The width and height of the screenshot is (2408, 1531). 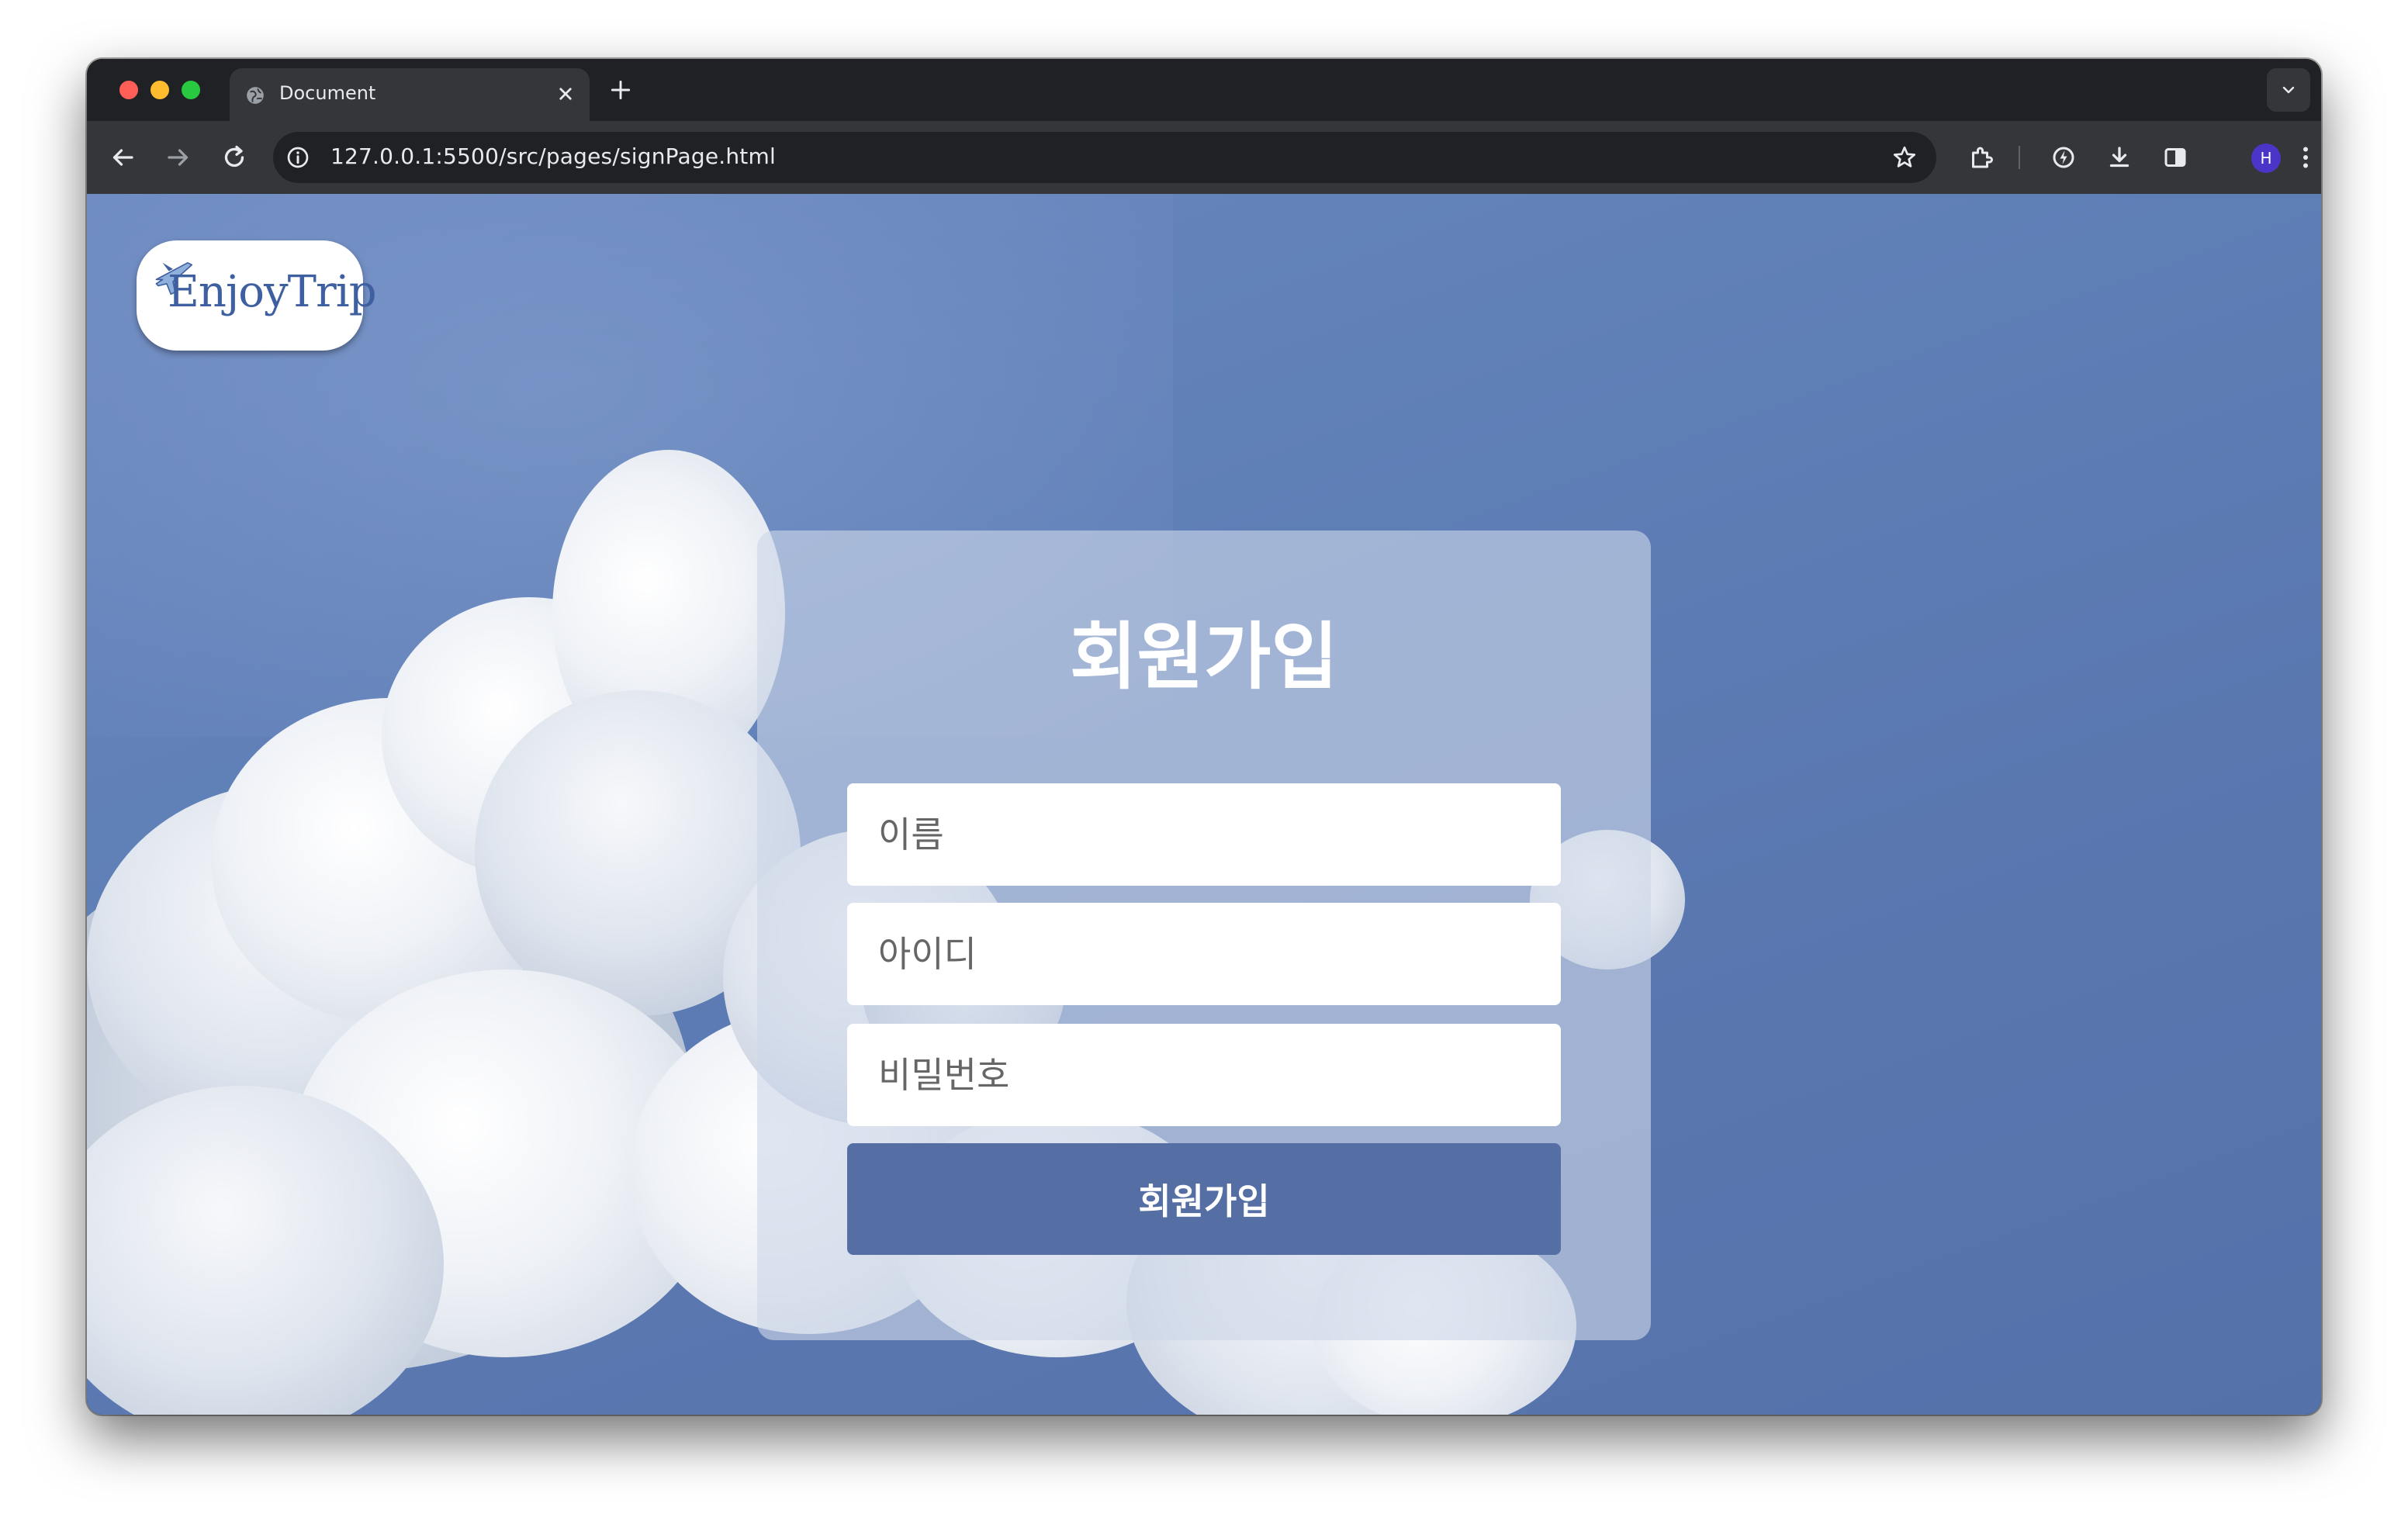 What do you see at coordinates (2175, 157) in the screenshot?
I see `side-panel-icon` at bounding box center [2175, 157].